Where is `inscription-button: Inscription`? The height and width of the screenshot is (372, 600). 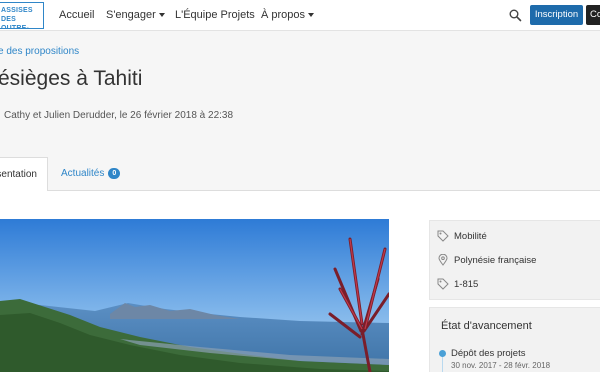
inscription-button: Inscription is located at coordinates (556, 15).